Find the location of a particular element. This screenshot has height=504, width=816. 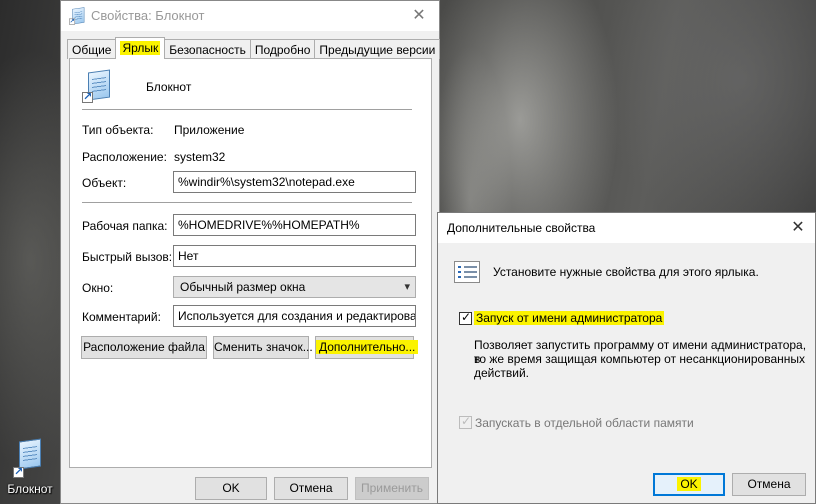

open-file-location-button: Расположение файла is located at coordinates (144, 347).